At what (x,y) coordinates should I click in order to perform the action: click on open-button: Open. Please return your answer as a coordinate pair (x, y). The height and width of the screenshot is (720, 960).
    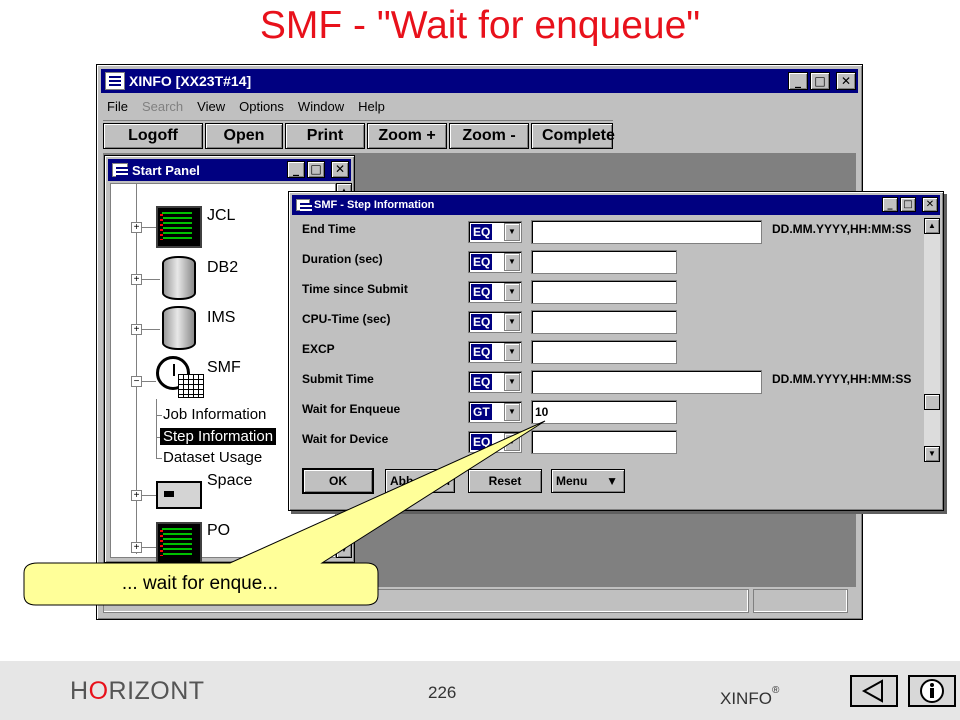
    Looking at the image, I should click on (244, 136).